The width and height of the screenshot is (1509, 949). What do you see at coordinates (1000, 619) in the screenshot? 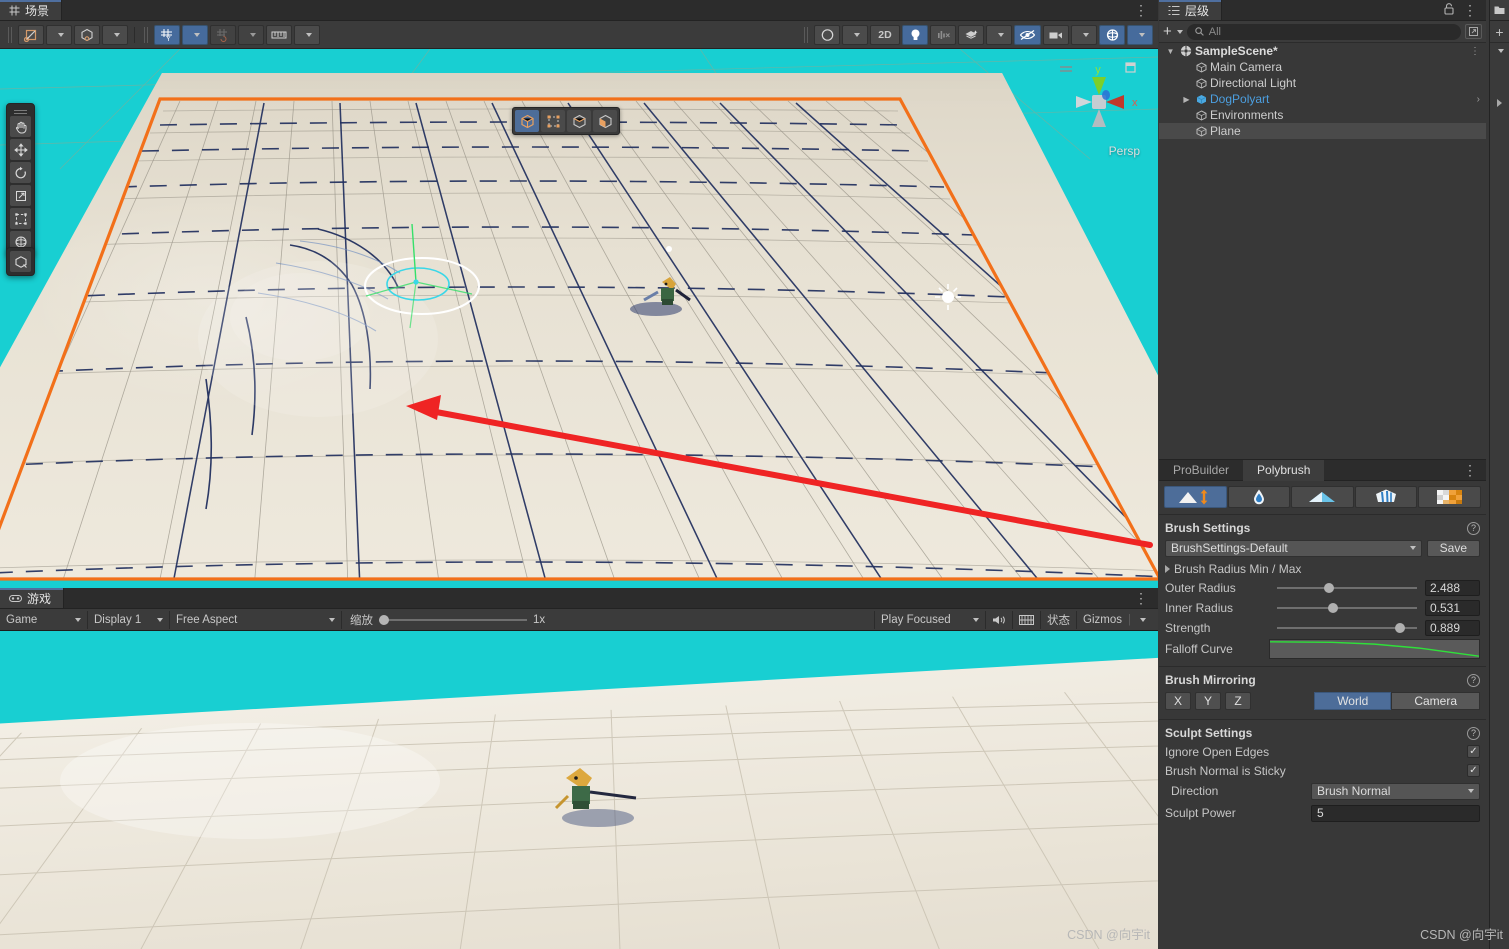
I see `mute-audio-button` at bounding box center [1000, 619].